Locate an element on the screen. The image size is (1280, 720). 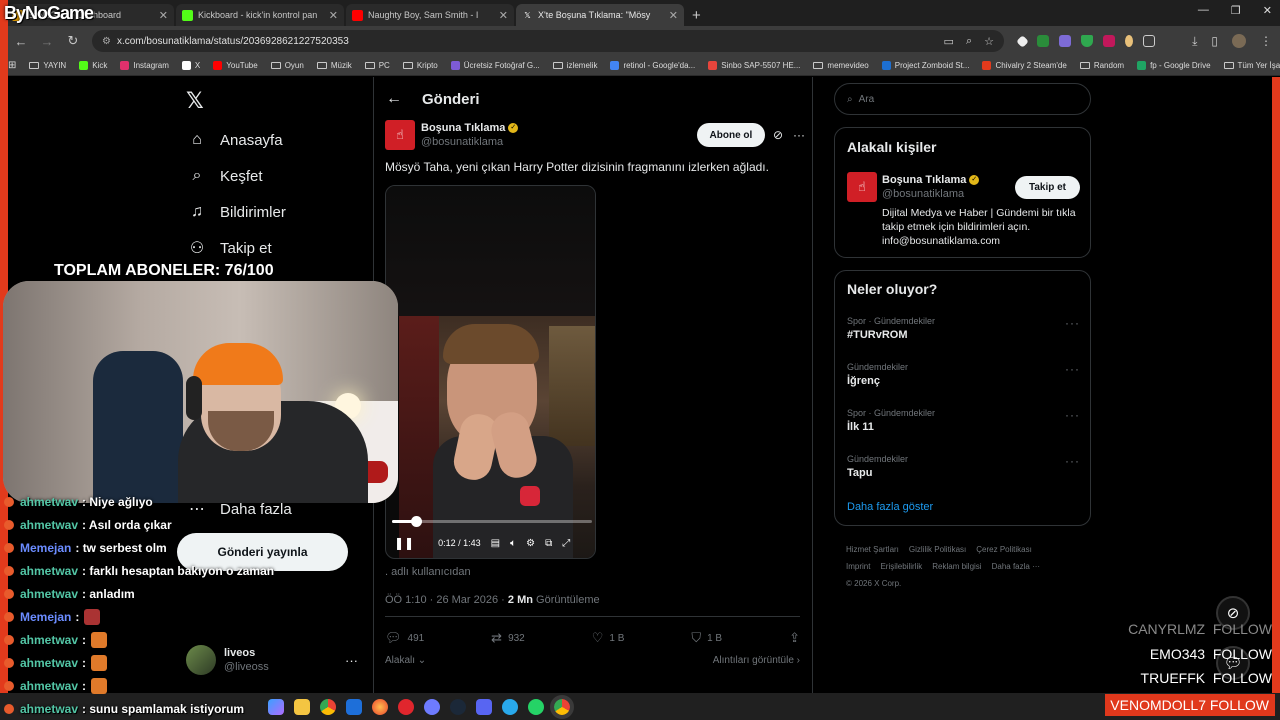
browser-tab-active: 𝕏 X'te Boşuna Tıklama: "Mösy ✕ is located at coordinates (600, 15).